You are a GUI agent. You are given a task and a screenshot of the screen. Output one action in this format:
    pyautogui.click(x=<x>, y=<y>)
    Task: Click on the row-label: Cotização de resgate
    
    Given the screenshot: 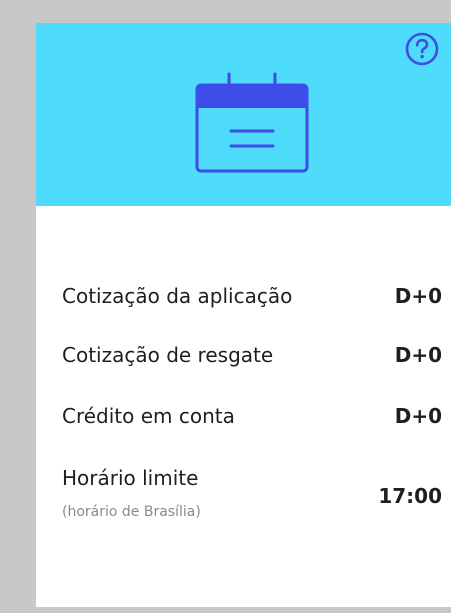 What is the action you would take?
    pyautogui.click(x=168, y=355)
    